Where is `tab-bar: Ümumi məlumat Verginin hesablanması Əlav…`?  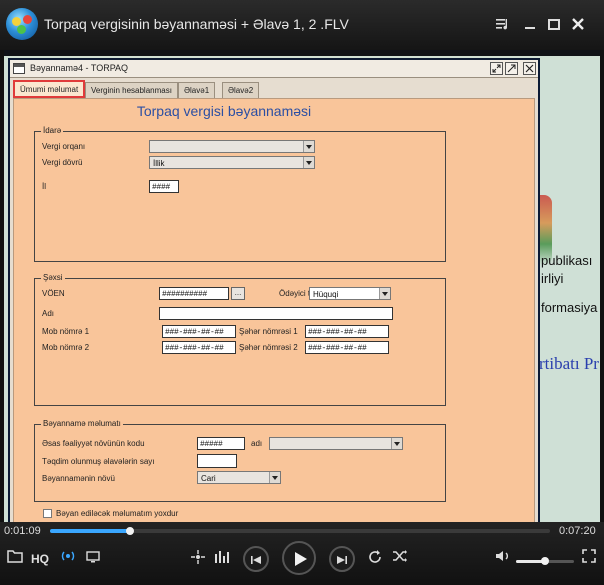
tab-bar: Ümumi məlumat Verginin hesablanması Əlav… is located at coordinates (274, 89).